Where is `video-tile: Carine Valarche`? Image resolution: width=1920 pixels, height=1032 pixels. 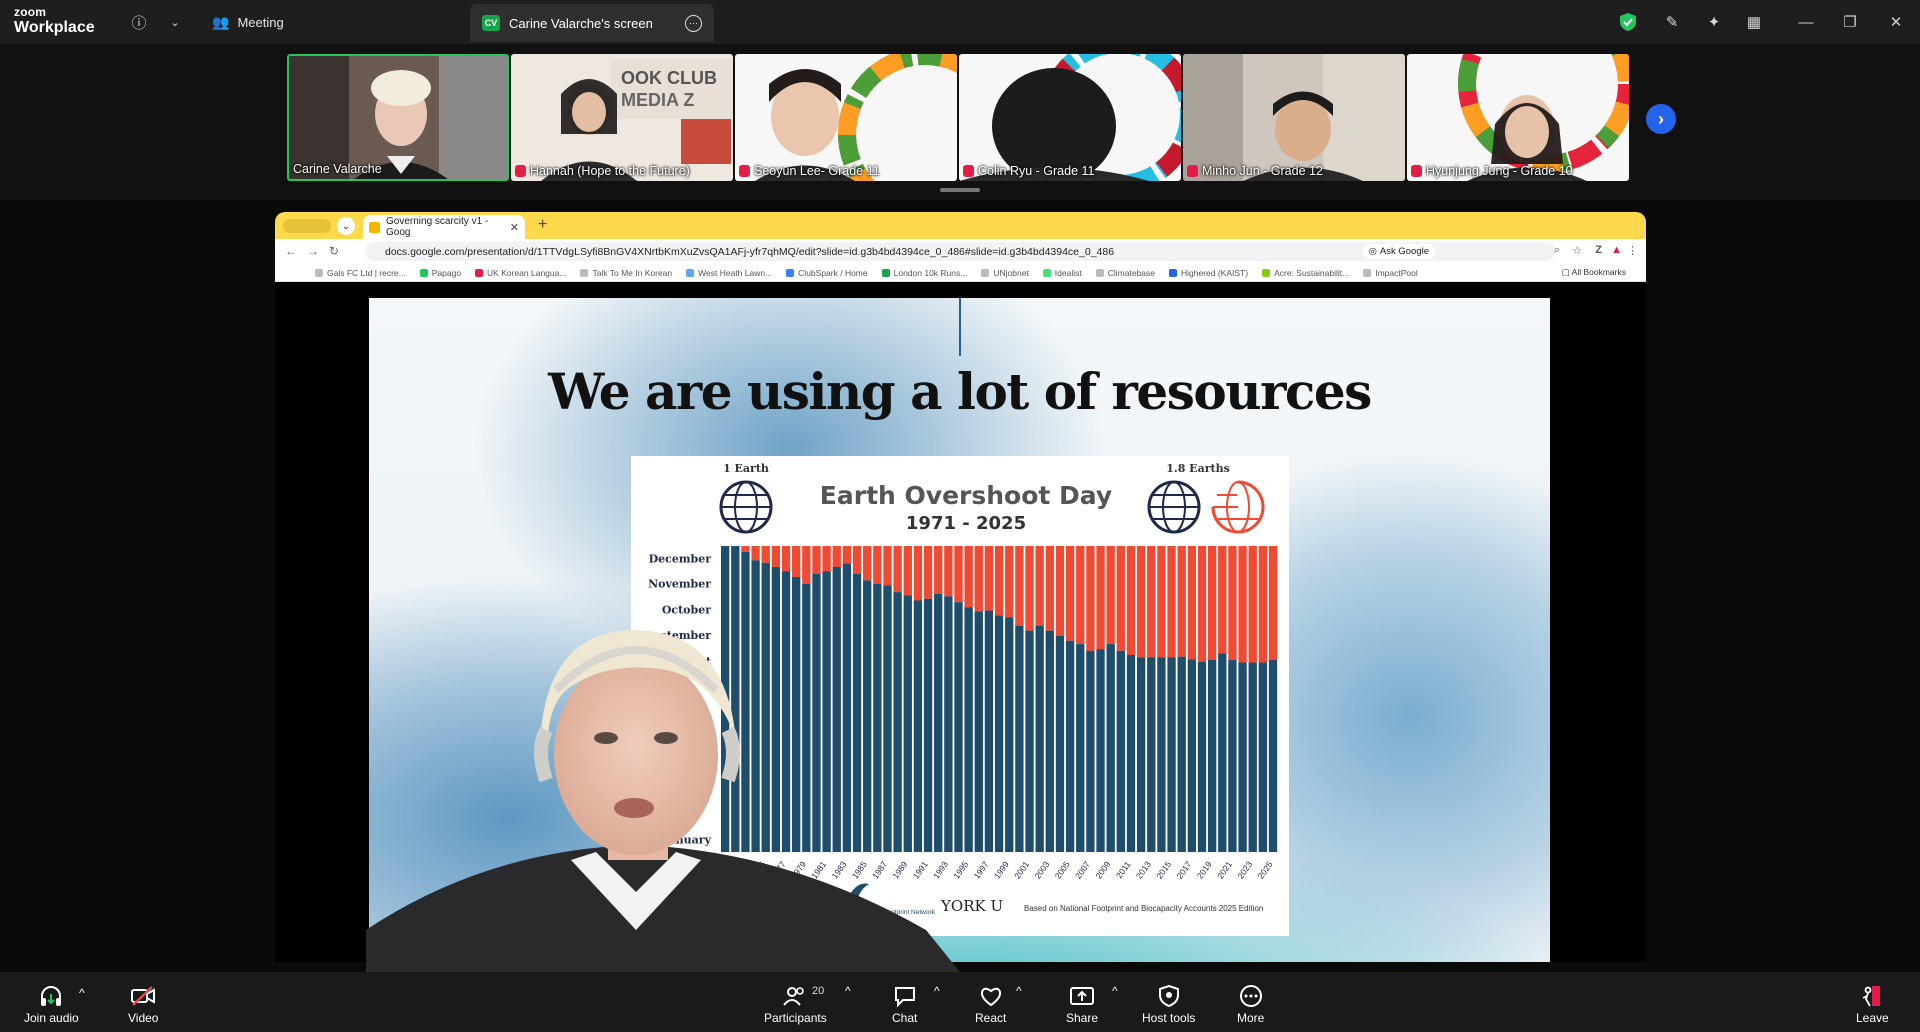 video-tile: Carine Valarche is located at coordinates (398, 117).